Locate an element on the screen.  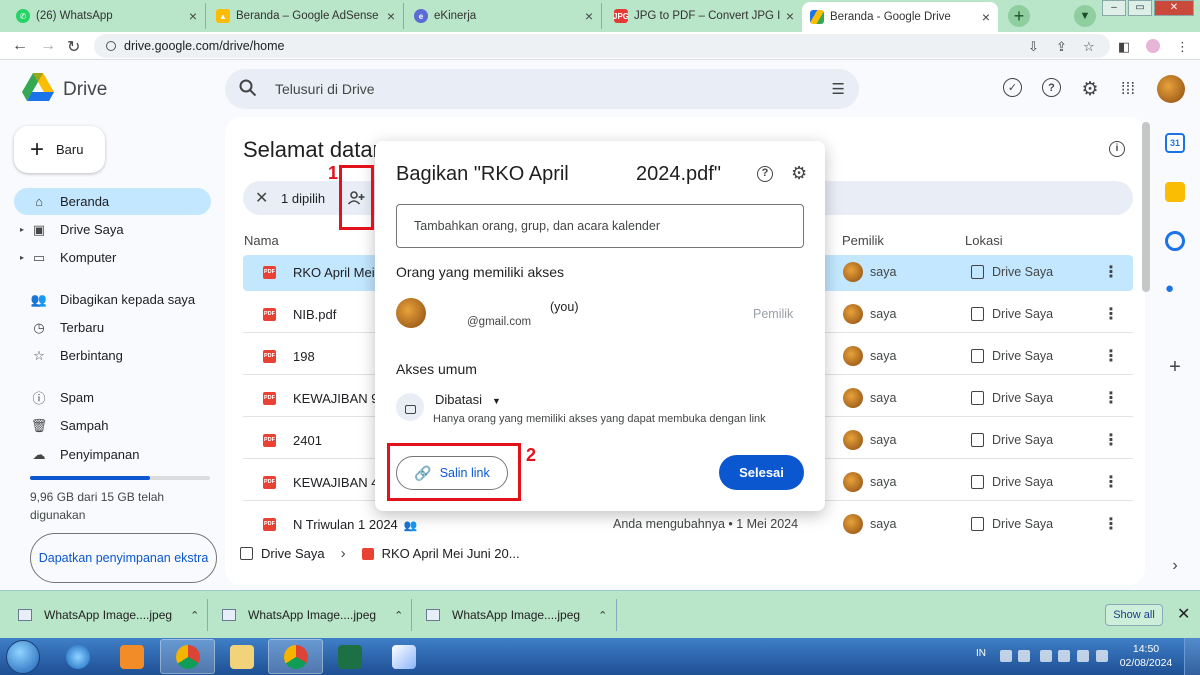
taskbar-excel is located at coordinates (349, 656).